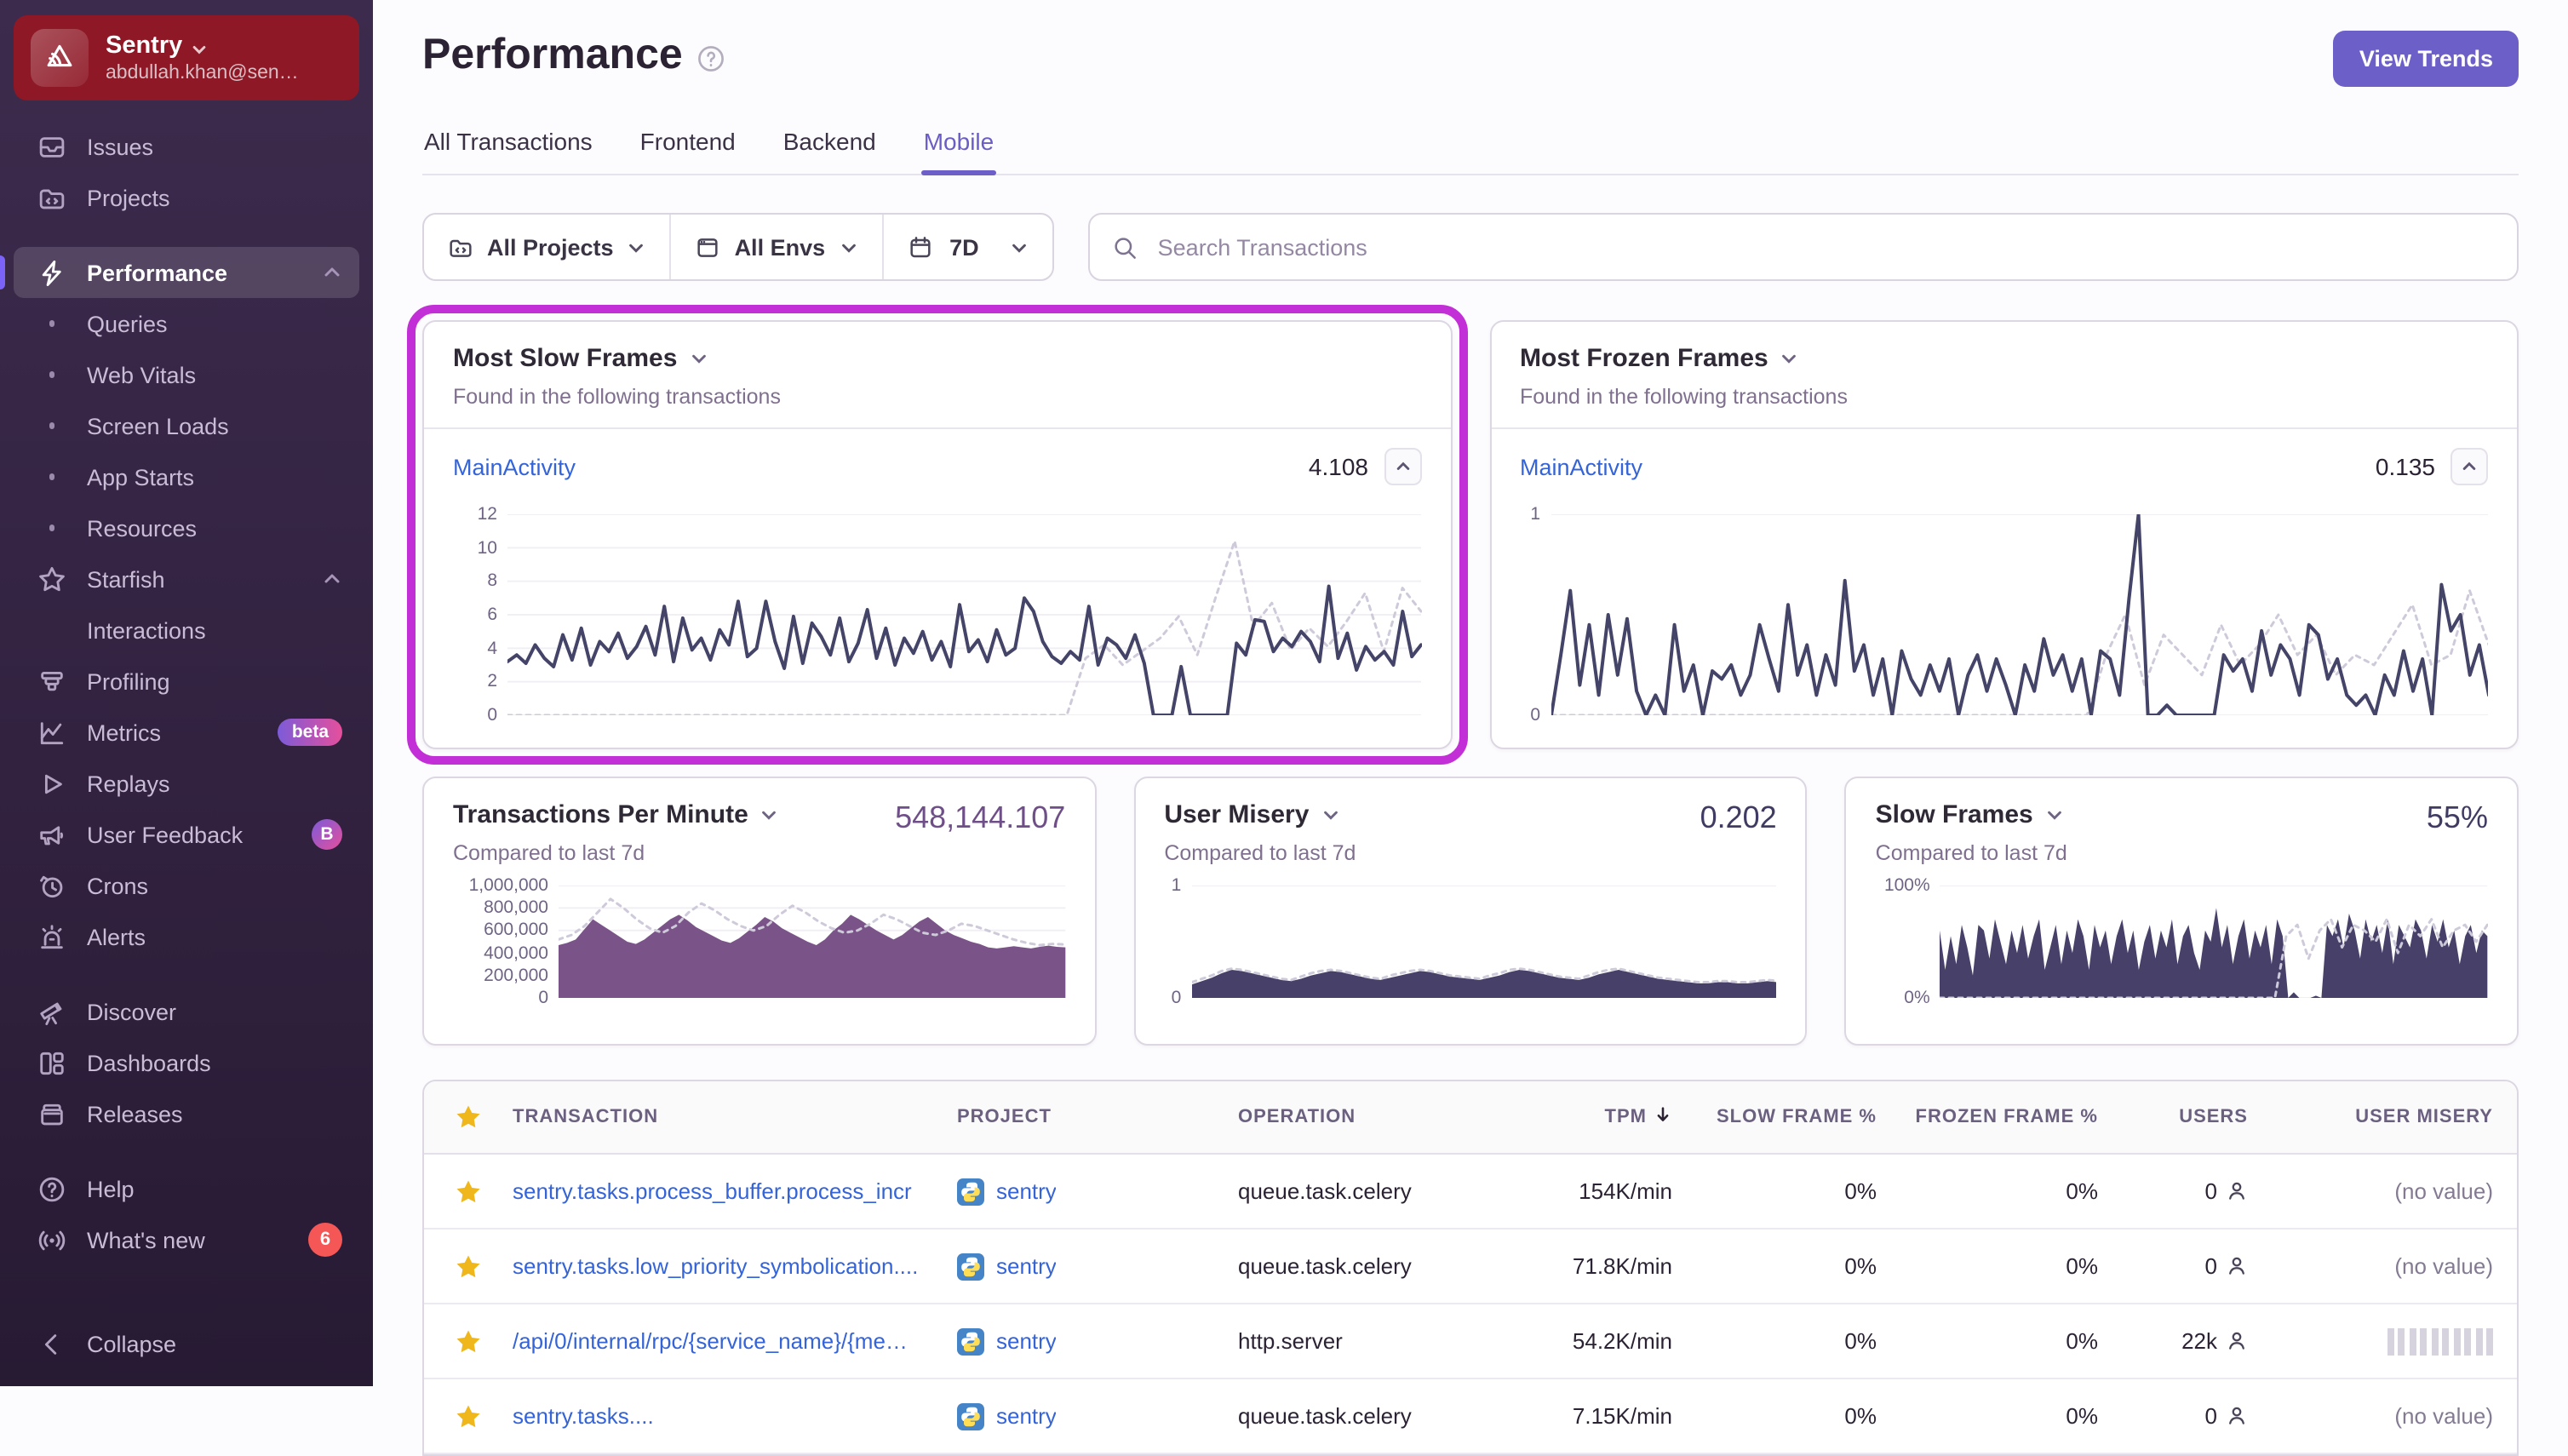 This screenshot has height=1456, width=2568. What do you see at coordinates (1824, 247) in the screenshot?
I see `search-input` at bounding box center [1824, 247].